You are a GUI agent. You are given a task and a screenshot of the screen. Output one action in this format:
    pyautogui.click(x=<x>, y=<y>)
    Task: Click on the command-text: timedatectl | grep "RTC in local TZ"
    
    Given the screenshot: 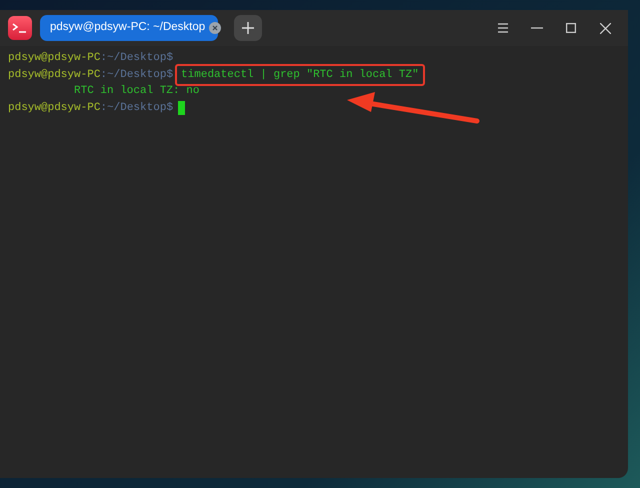 What is the action you would take?
    pyautogui.click(x=300, y=75)
    